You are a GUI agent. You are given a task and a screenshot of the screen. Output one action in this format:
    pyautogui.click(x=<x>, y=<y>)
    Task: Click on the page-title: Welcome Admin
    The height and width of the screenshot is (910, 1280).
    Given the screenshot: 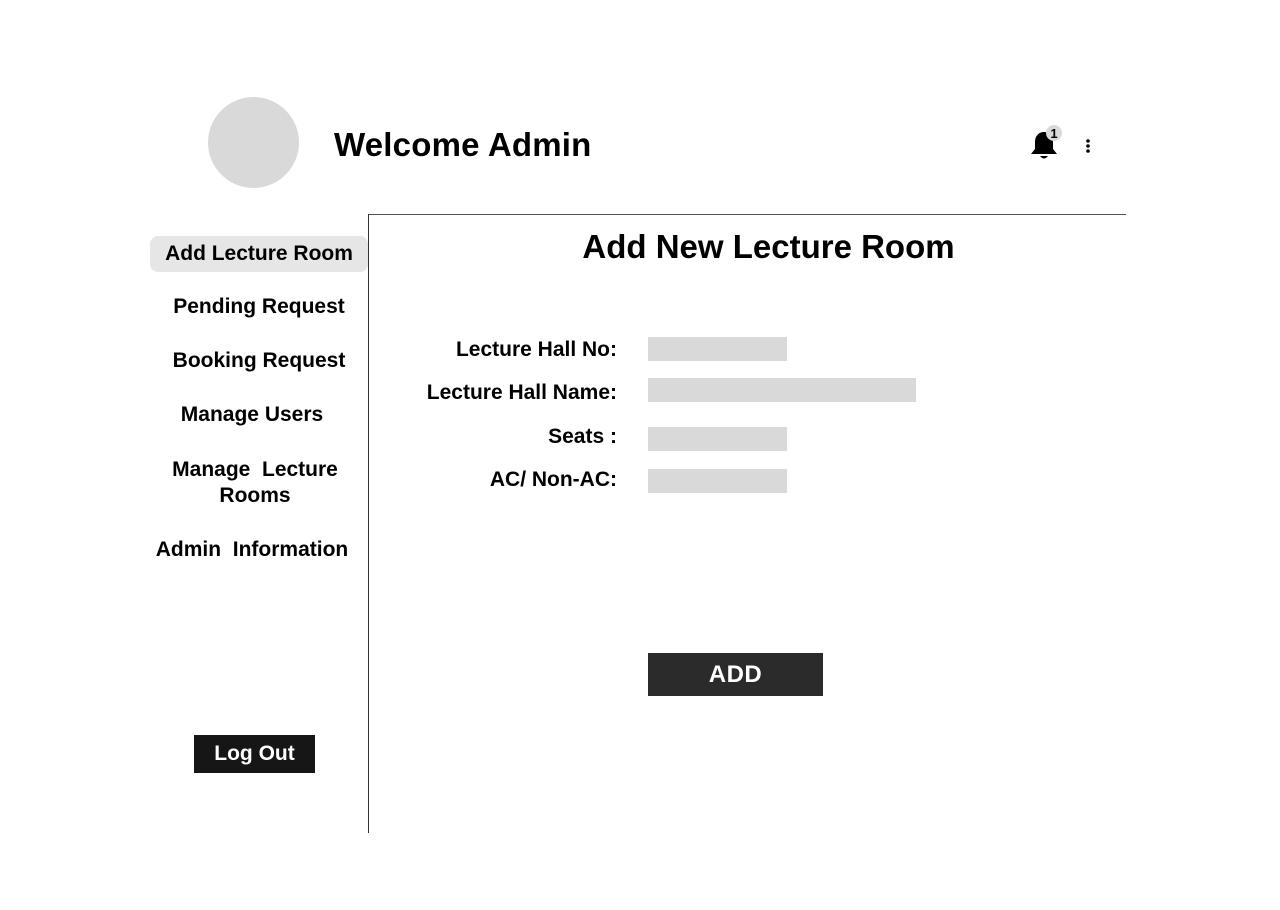 What is the action you would take?
    pyautogui.click(x=463, y=144)
    